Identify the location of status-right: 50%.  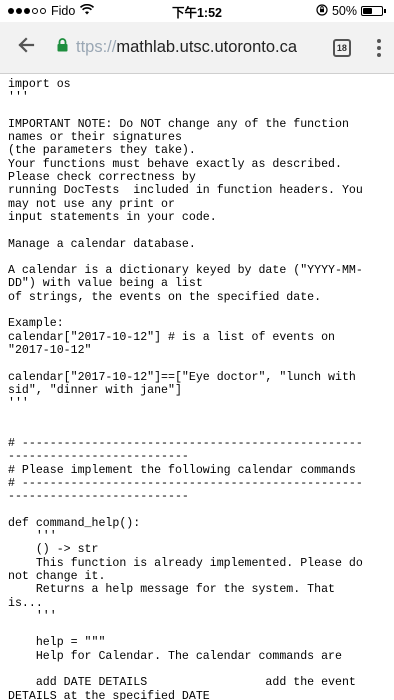
(351, 11).